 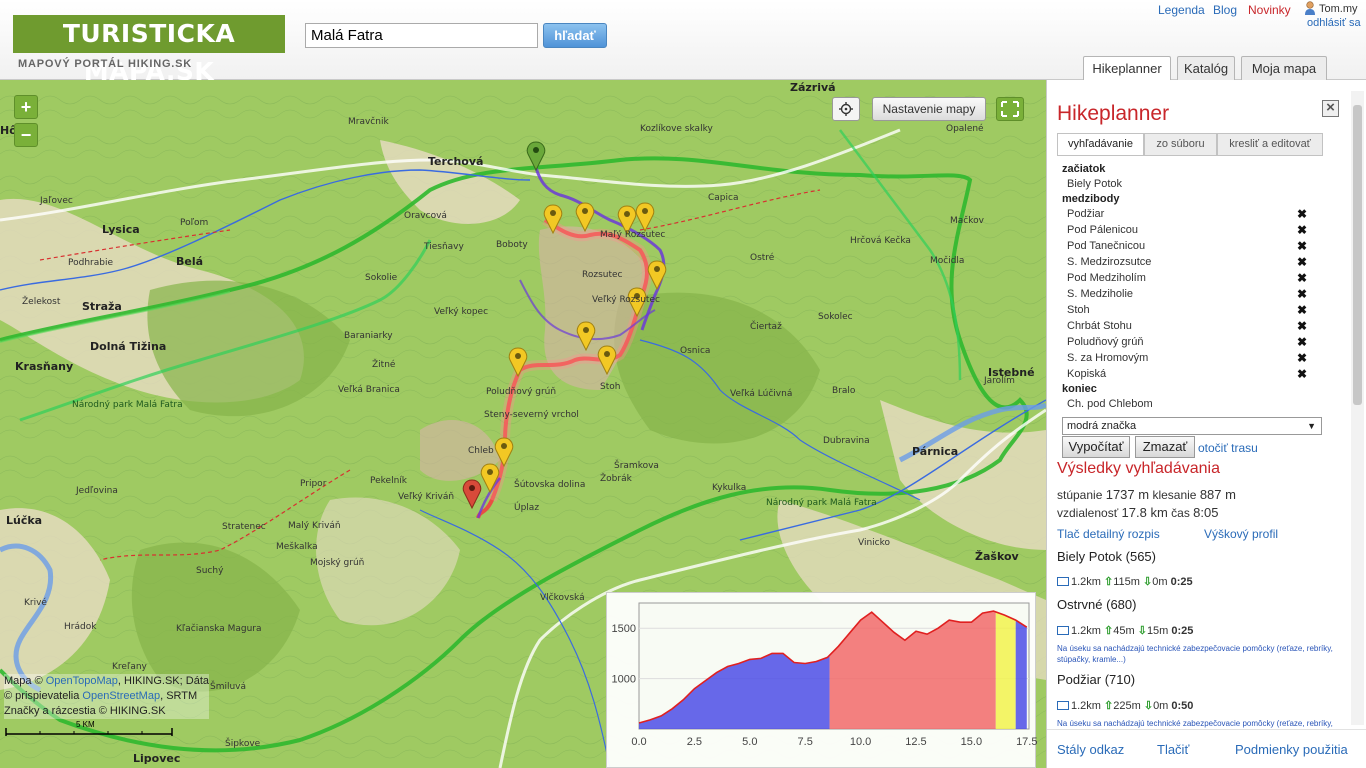 What do you see at coordinates (1026, 742) in the screenshot?
I see `x-tick-label: 17.5` at bounding box center [1026, 742].